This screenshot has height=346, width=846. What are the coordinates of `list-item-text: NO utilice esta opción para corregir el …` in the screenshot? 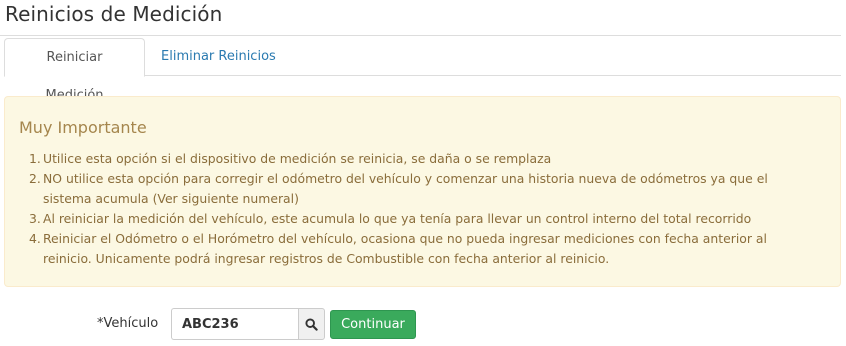 It's located at (405, 188).